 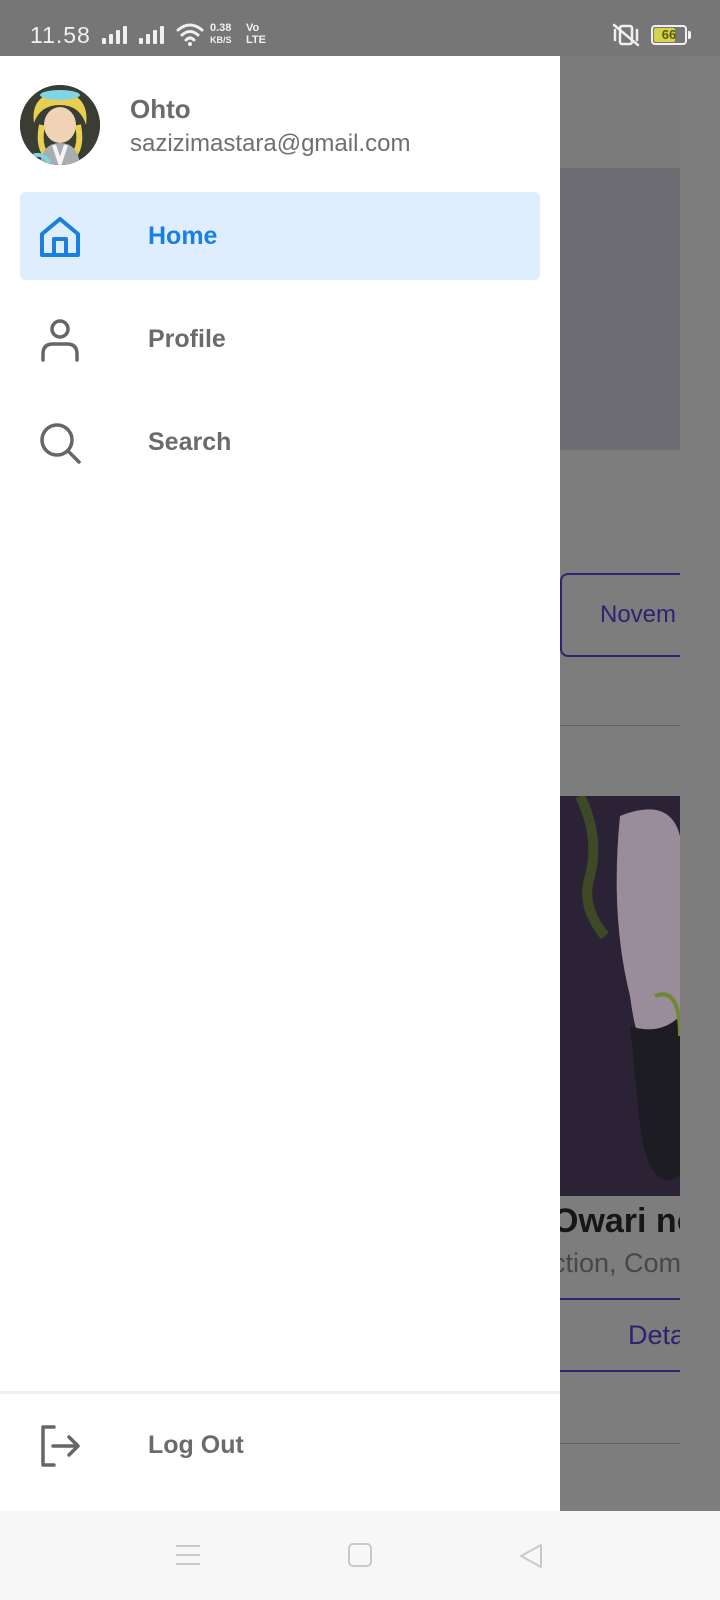 I want to click on poster-art, so click(x=627, y=988).